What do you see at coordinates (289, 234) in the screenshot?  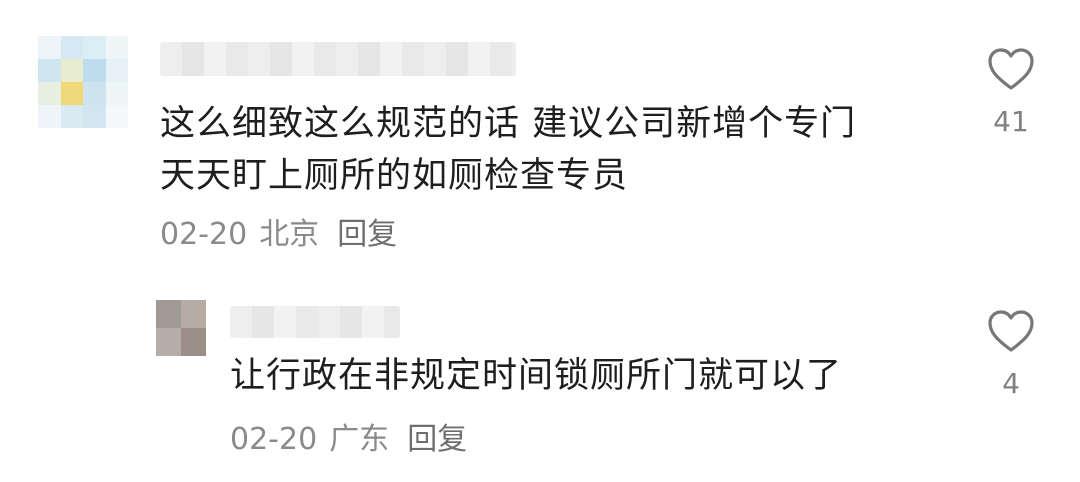 I see `comment-location: 北京` at bounding box center [289, 234].